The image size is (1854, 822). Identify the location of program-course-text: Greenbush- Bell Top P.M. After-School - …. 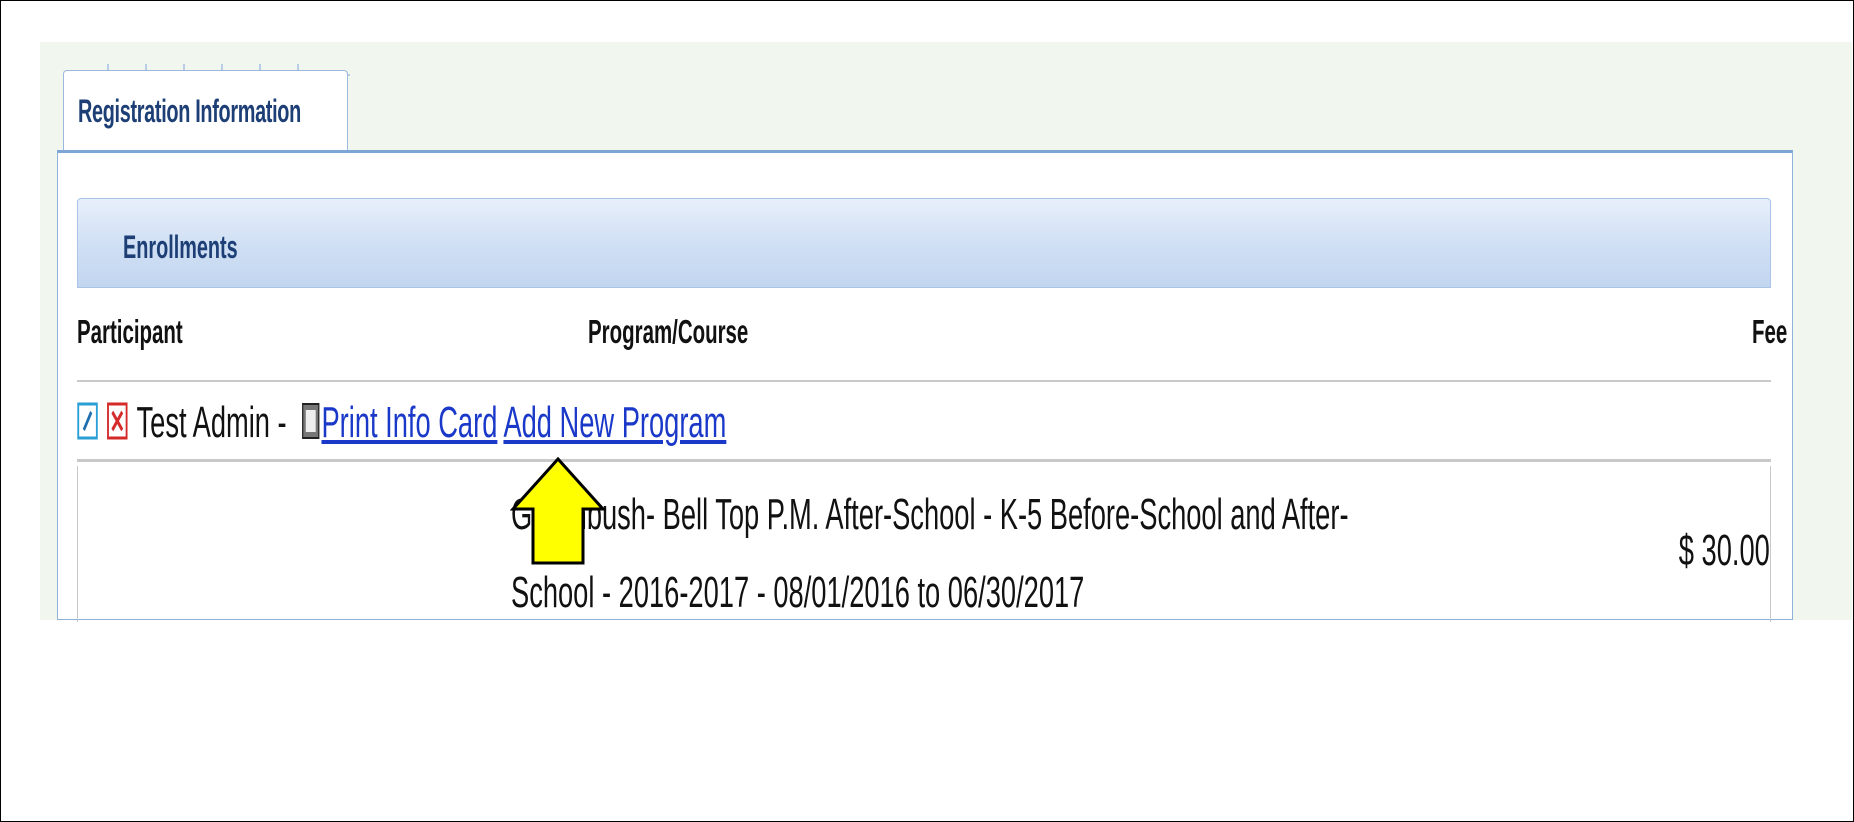
(930, 554).